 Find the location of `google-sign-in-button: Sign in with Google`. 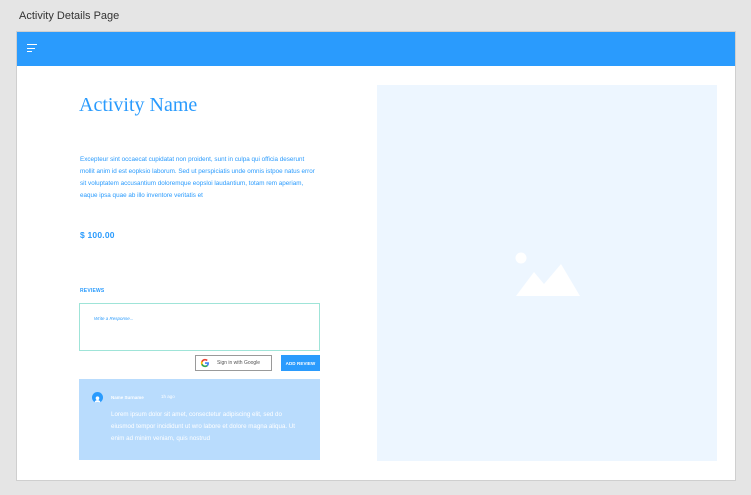

google-sign-in-button: Sign in with Google is located at coordinates (233, 363).